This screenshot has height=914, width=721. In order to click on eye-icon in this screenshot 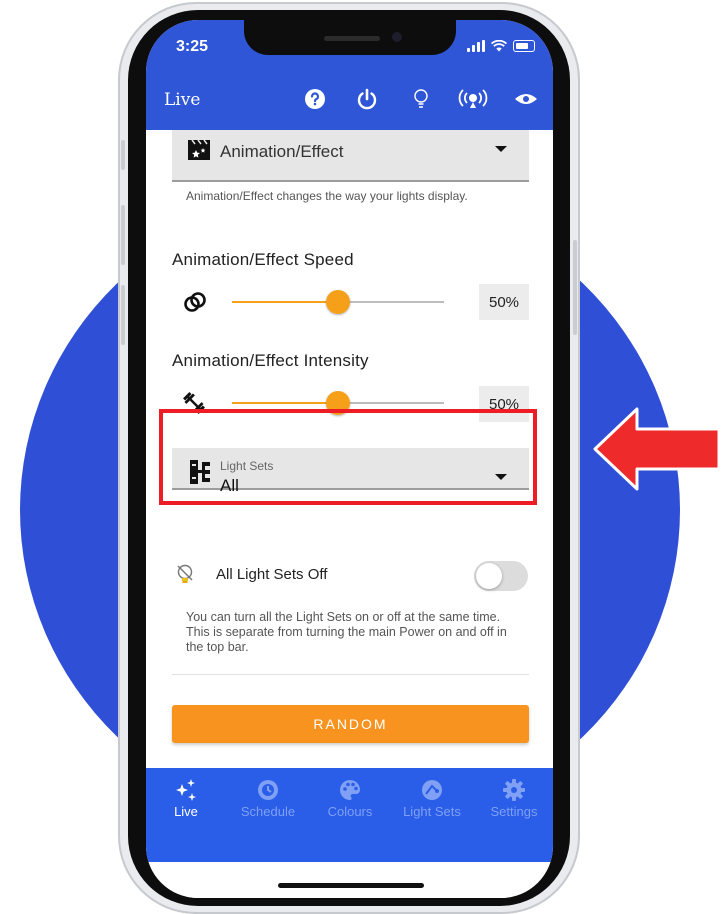, I will do `click(526, 99)`.